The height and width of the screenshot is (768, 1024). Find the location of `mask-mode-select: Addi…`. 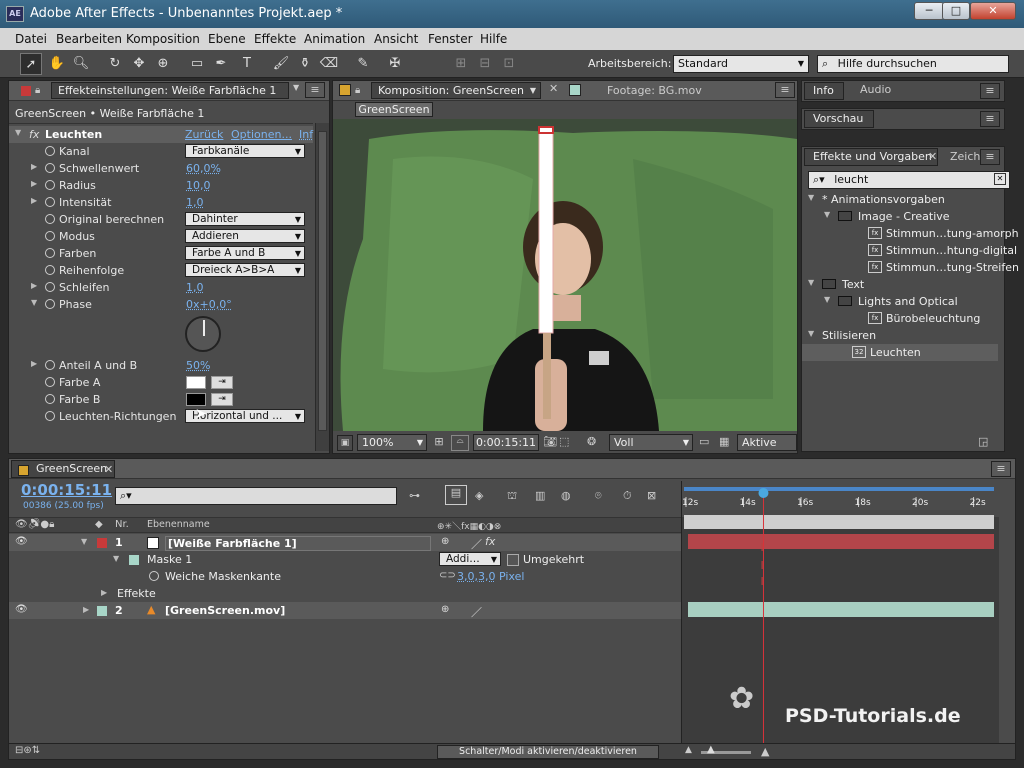

mask-mode-select: Addi… is located at coordinates (470, 559).